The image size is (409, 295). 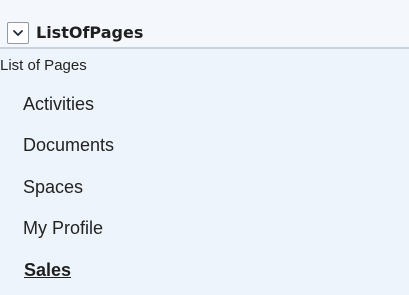 I want to click on nav-item-documents: Documents, so click(x=68, y=145).